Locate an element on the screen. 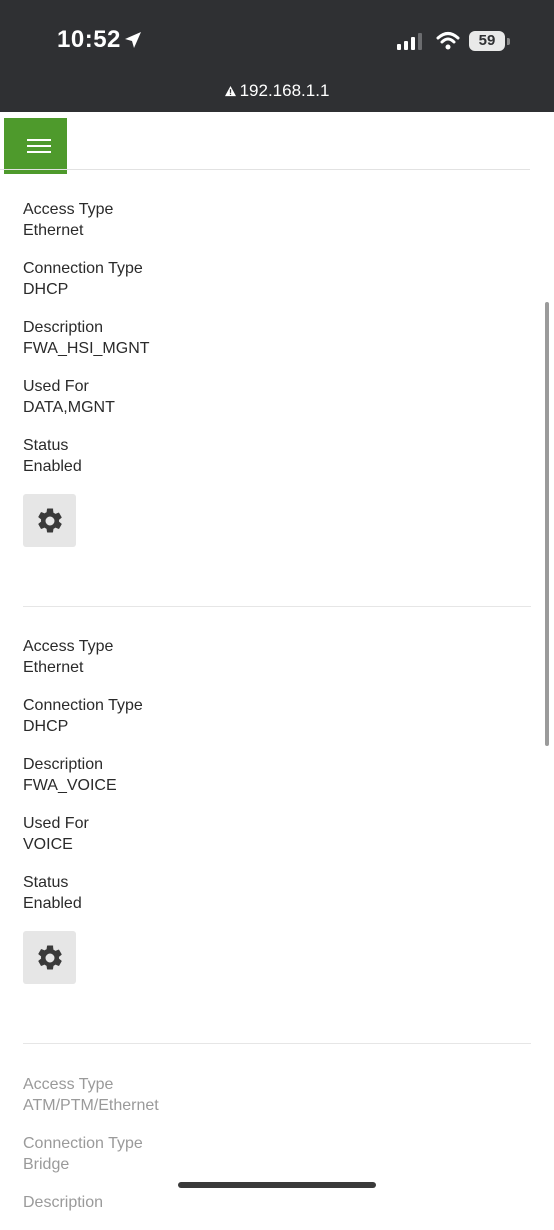 The image size is (554, 1230). field-value: FWA_VOICE is located at coordinates (70, 785).